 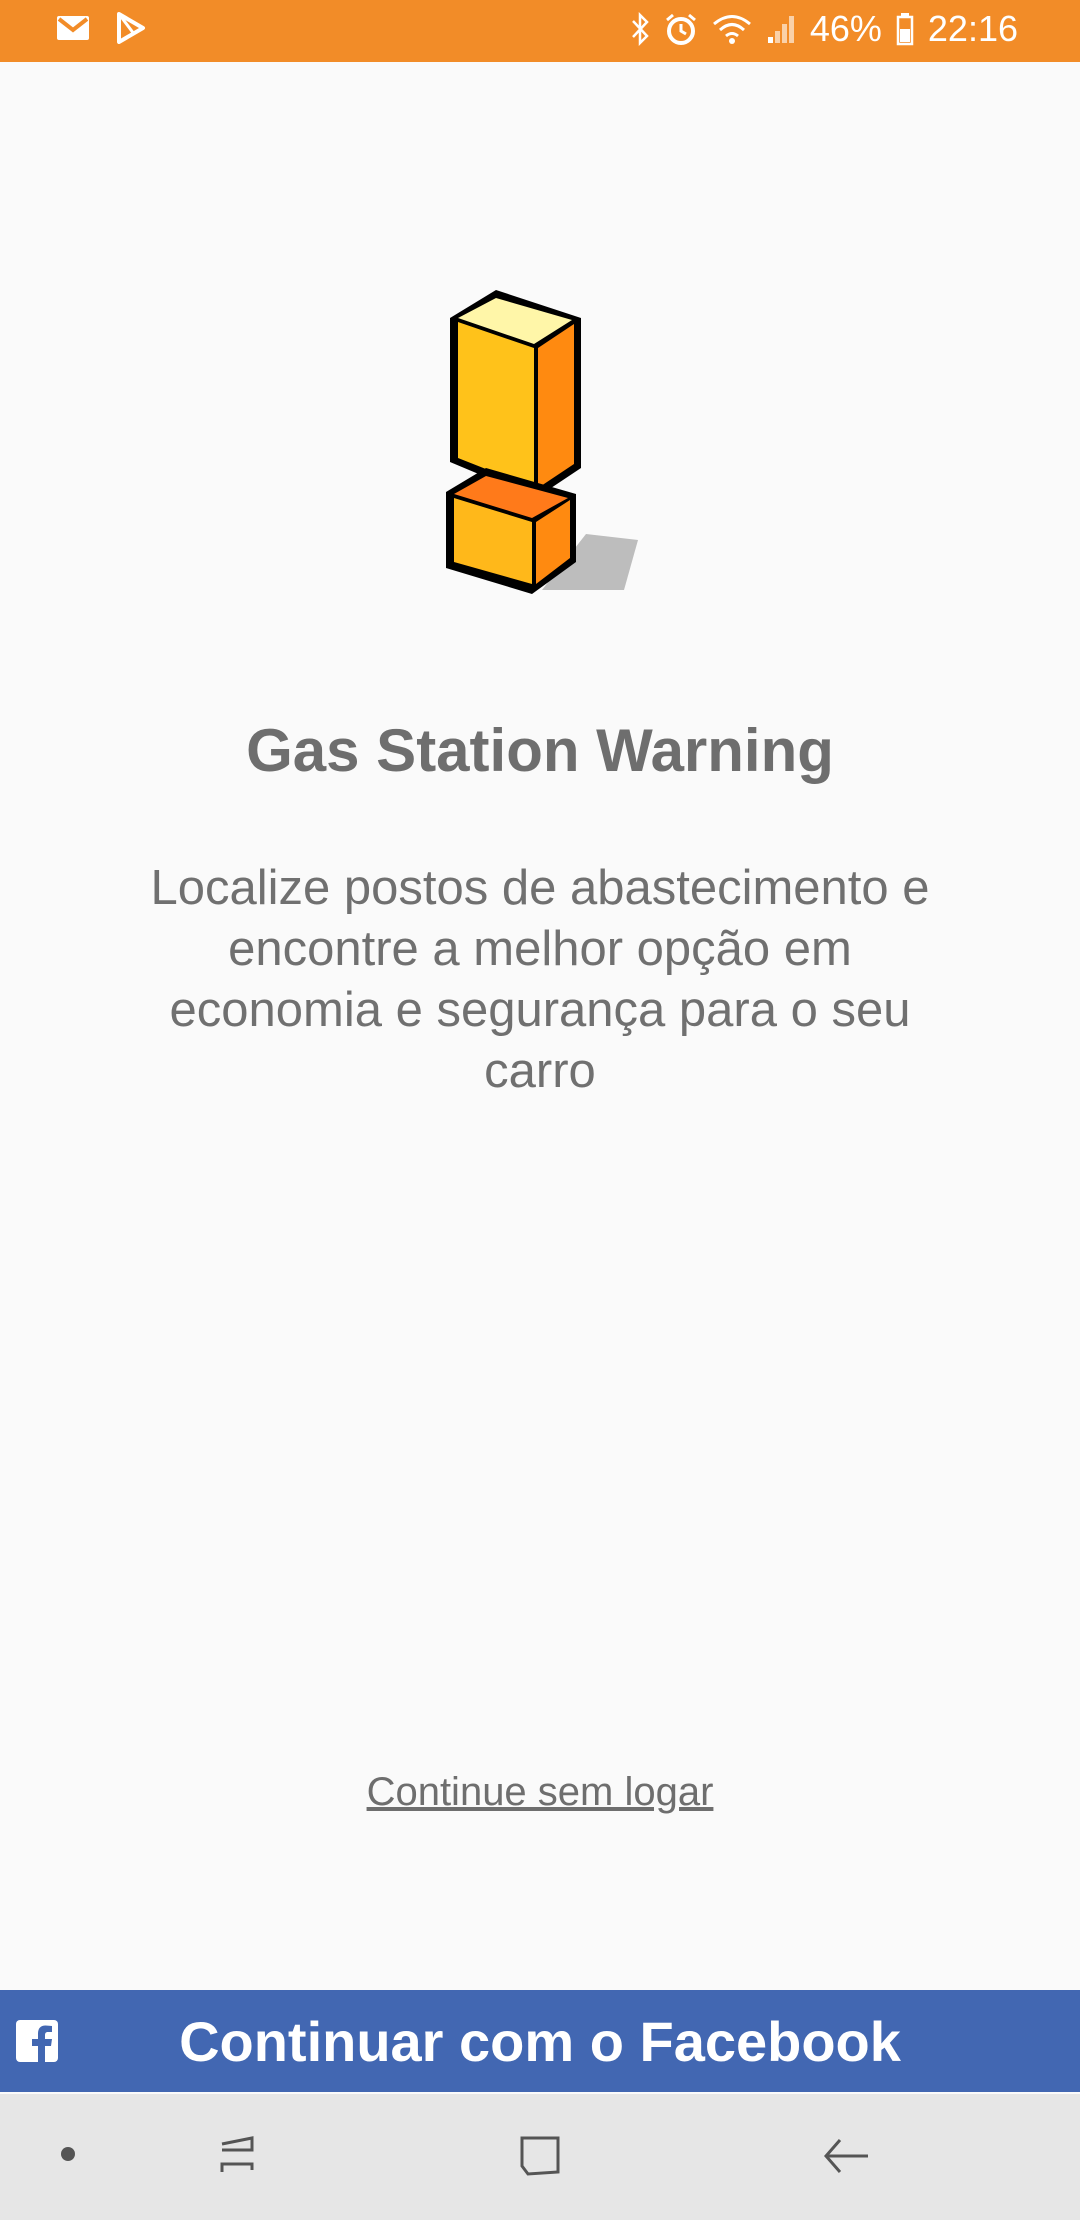 What do you see at coordinates (242, 2157) in the screenshot?
I see `recent-apps-icon` at bounding box center [242, 2157].